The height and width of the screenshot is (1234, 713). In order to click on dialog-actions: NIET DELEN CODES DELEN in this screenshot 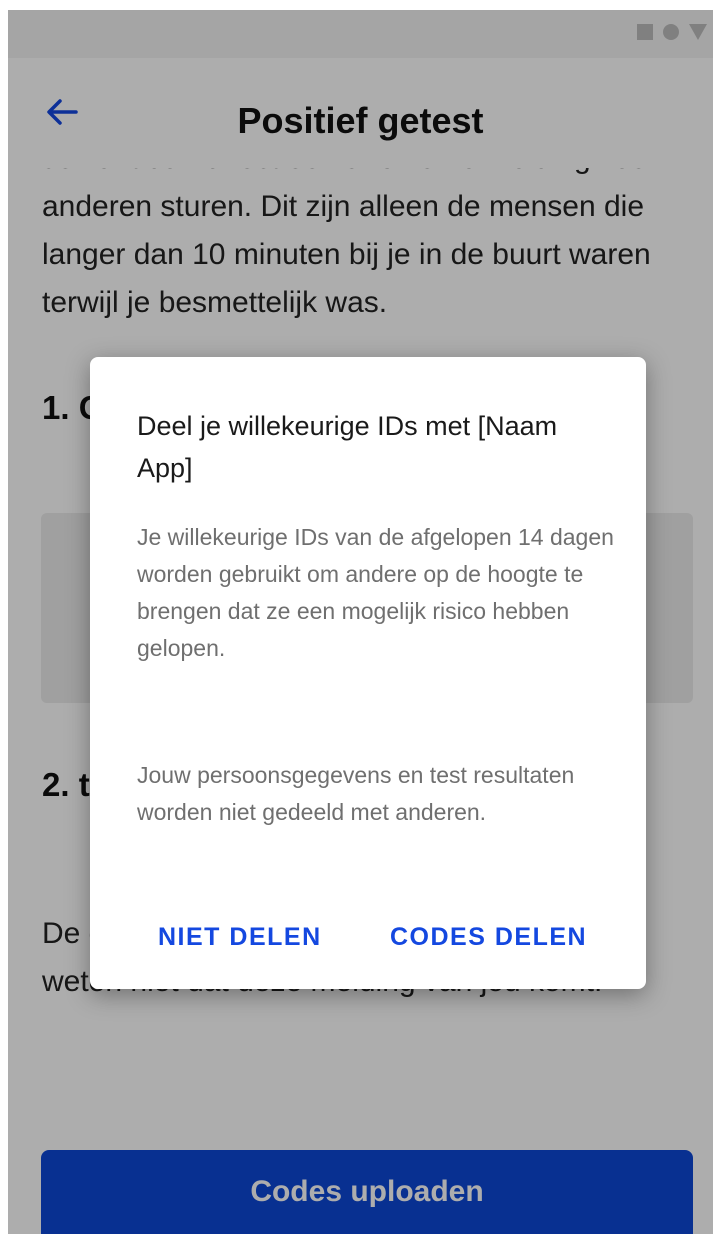, I will do `click(368, 941)`.